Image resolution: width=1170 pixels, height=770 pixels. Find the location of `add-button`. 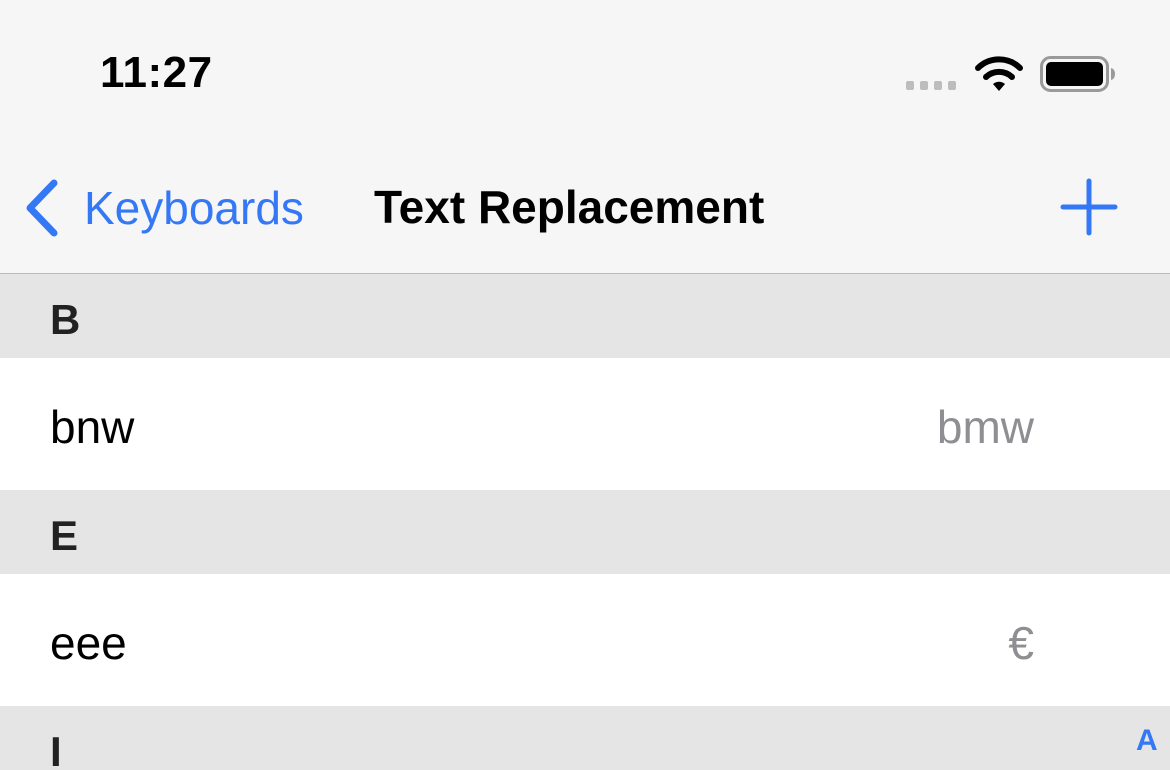

add-button is located at coordinates (1089, 207).